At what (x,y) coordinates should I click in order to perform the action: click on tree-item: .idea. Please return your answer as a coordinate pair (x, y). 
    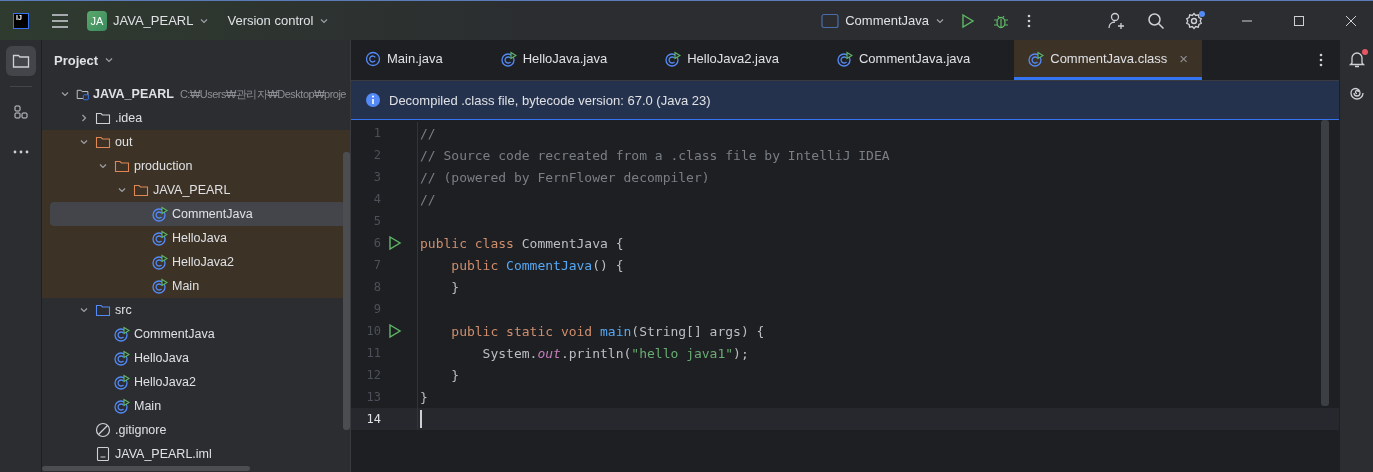
    Looking at the image, I should click on (198, 118).